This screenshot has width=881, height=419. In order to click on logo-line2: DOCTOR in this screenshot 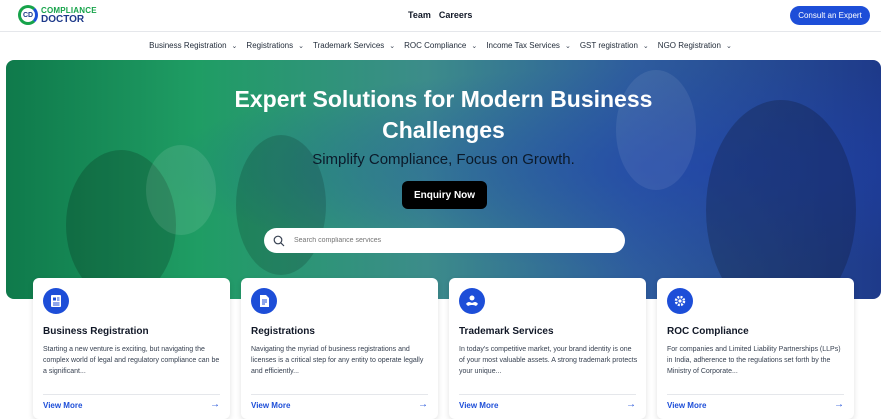, I will do `click(63, 19)`.